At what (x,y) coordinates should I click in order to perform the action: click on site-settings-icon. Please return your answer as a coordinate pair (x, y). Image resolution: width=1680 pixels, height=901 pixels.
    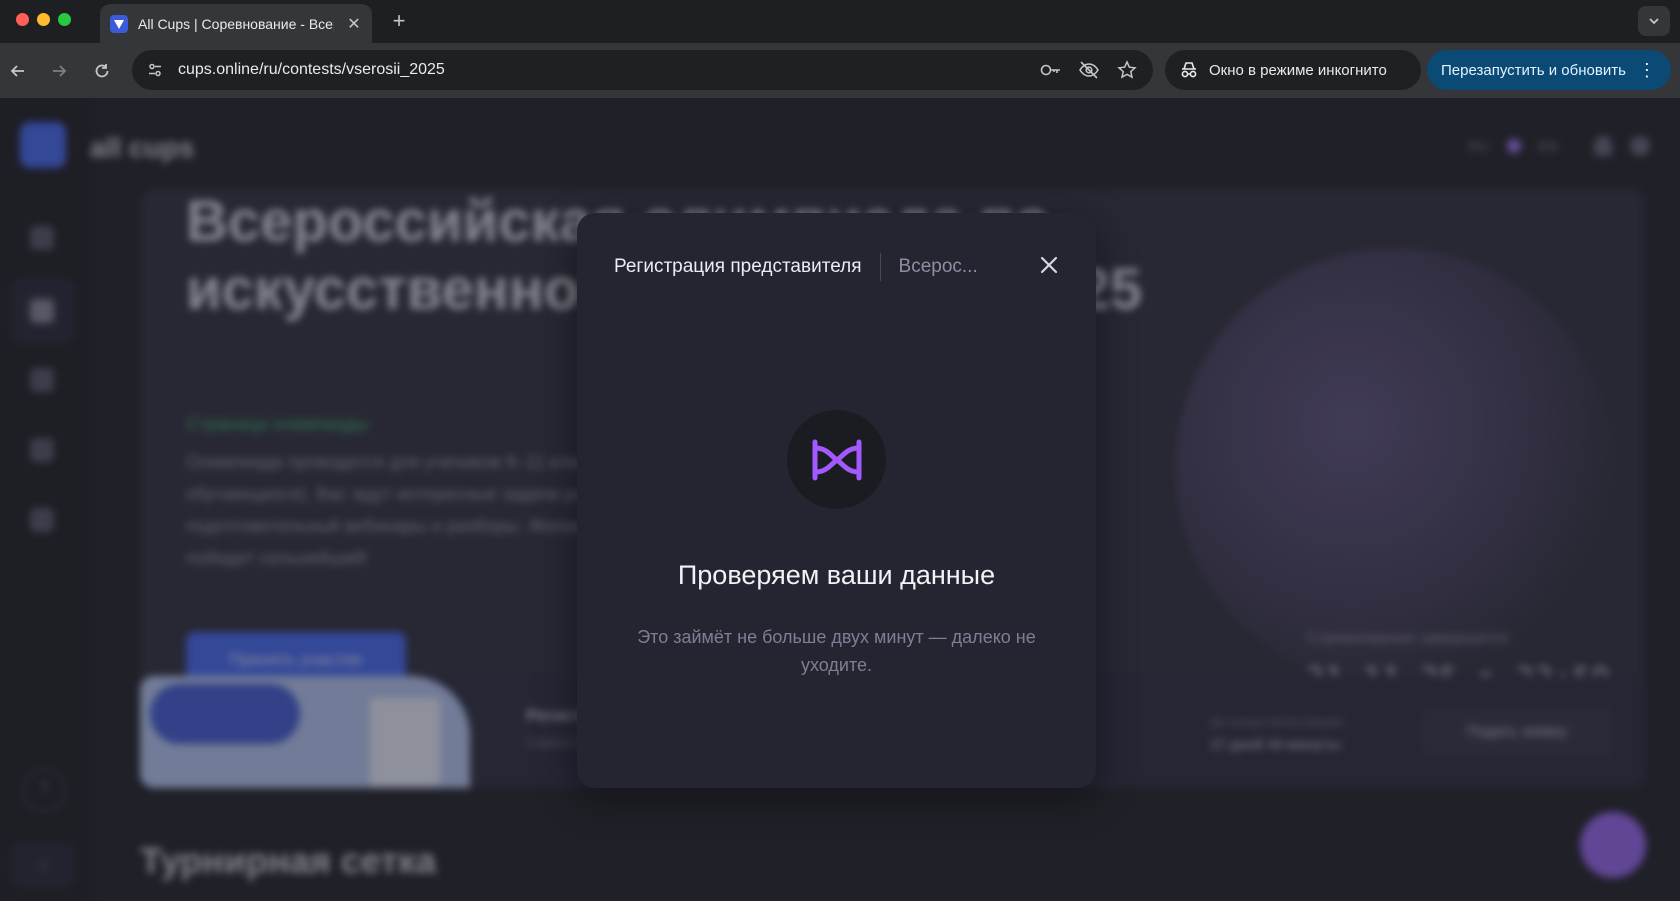
    Looking at the image, I should click on (155, 70).